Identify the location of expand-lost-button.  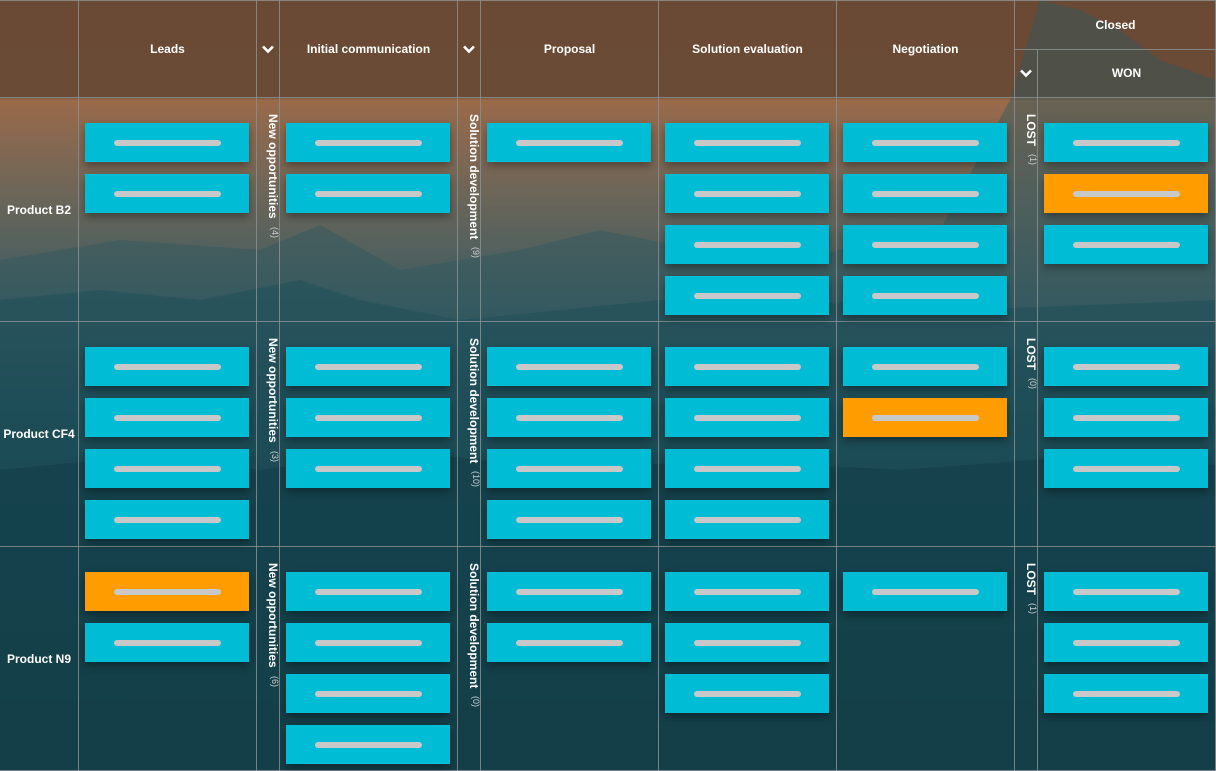
(1026, 73).